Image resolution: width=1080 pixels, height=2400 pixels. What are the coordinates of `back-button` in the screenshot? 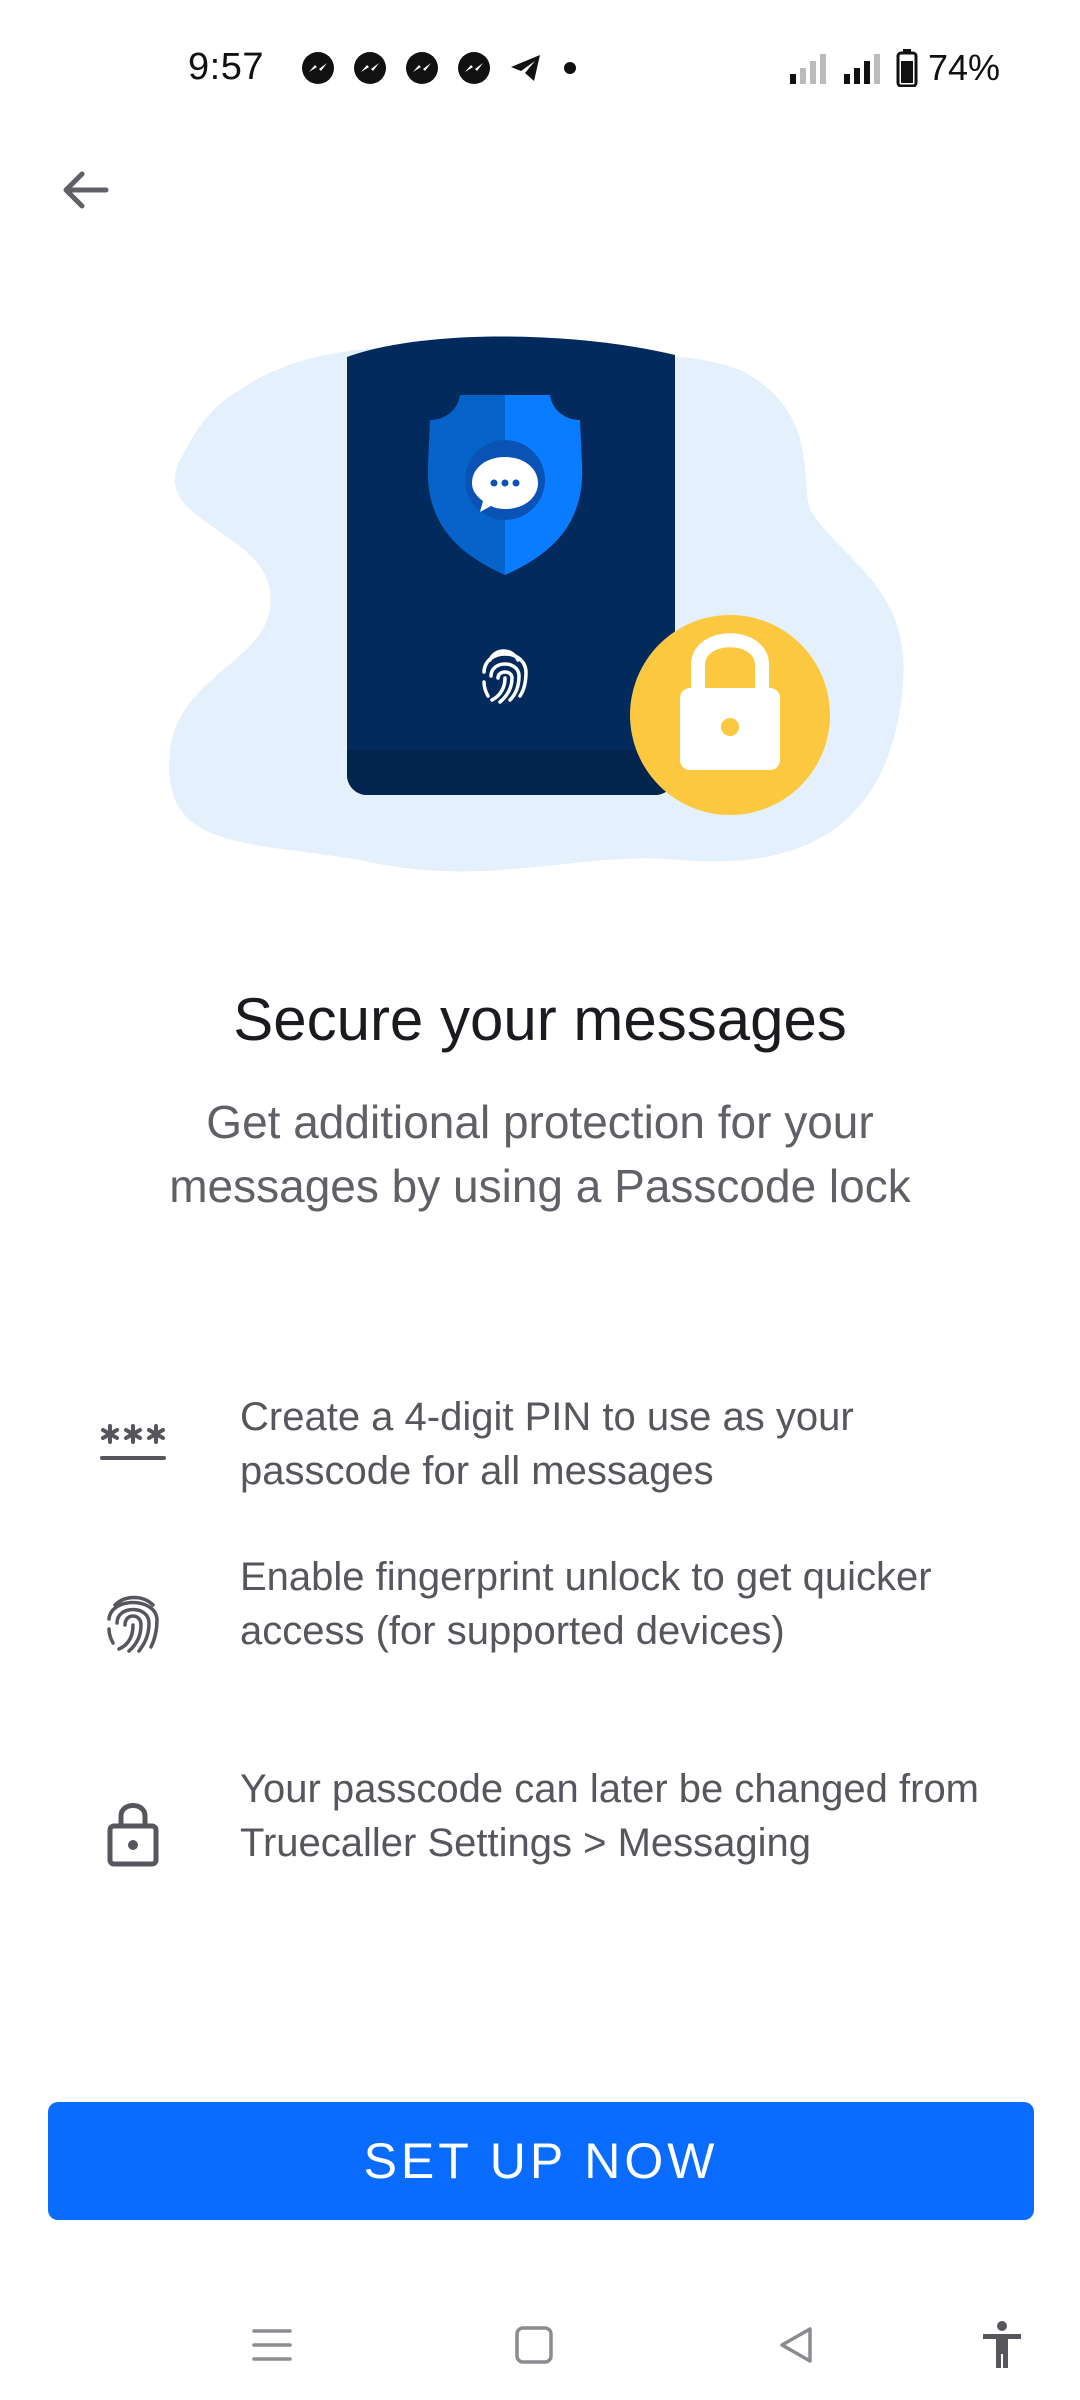 It's located at (84, 190).